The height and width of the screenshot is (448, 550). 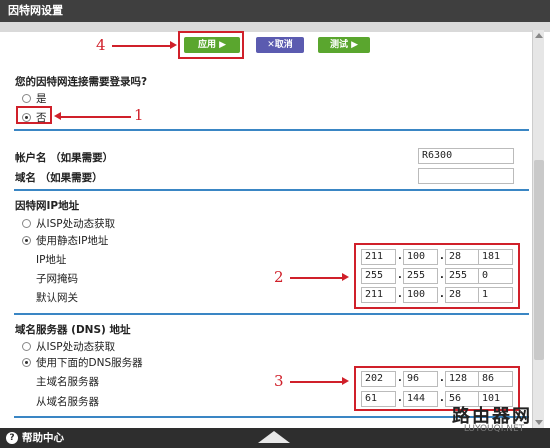 What do you see at coordinates (420, 379) in the screenshot?
I see `primary-dns-octet-2: 96` at bounding box center [420, 379].